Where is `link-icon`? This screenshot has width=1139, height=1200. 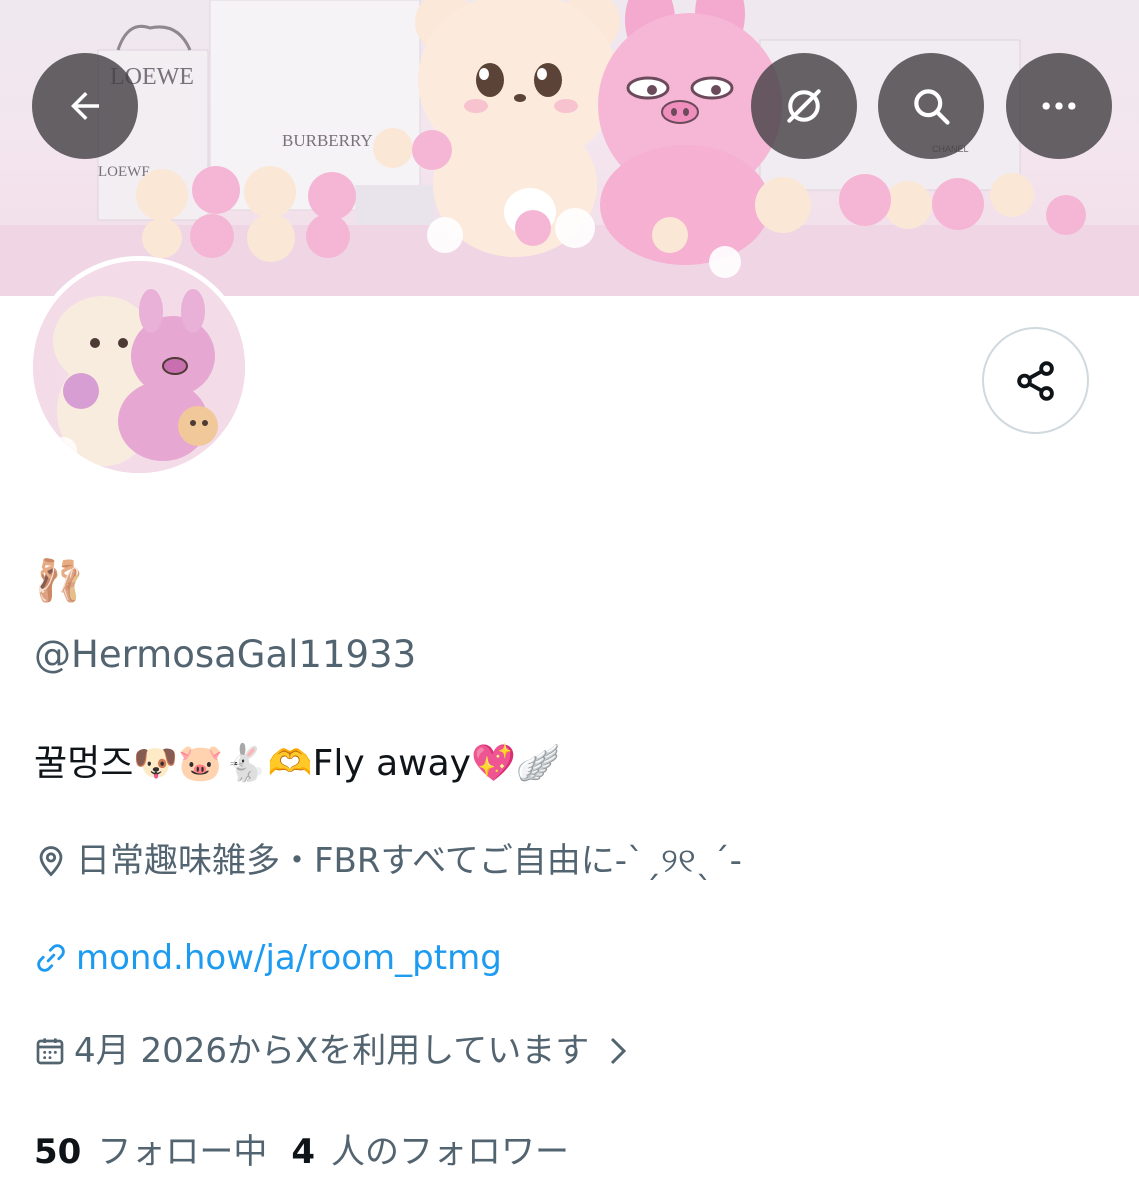
link-icon is located at coordinates (51, 958).